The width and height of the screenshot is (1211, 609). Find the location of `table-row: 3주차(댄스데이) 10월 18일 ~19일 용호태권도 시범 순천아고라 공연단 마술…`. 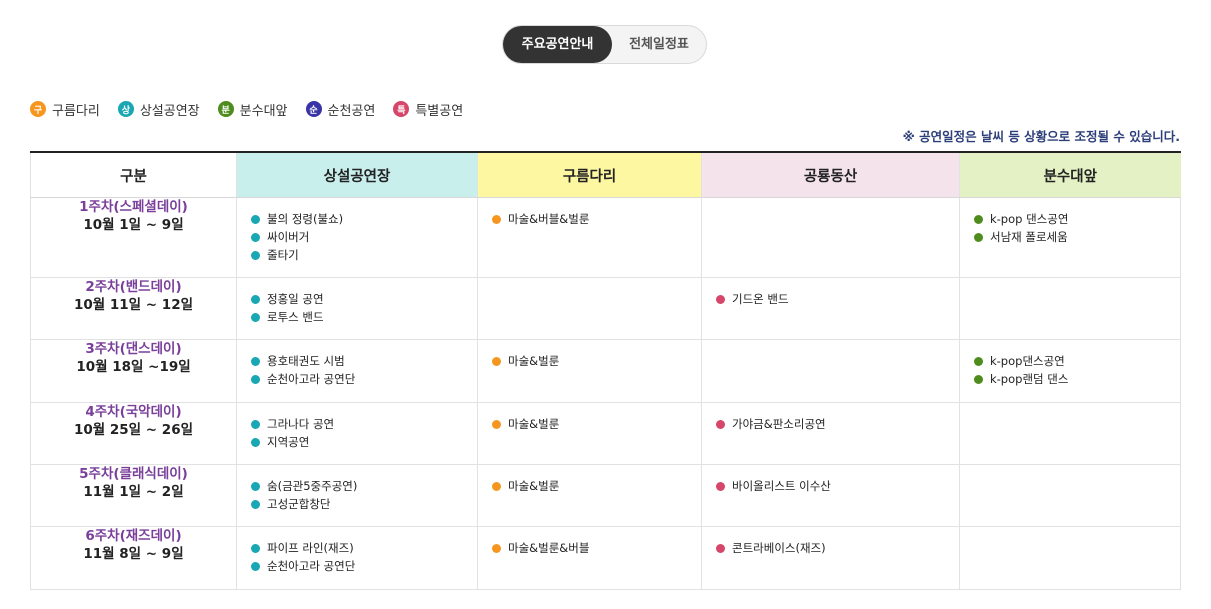

table-row: 3주차(댄스데이) 10월 18일 ~19일 용호태권도 시범 순천아고라 공연단 마술… is located at coordinates (605, 371).